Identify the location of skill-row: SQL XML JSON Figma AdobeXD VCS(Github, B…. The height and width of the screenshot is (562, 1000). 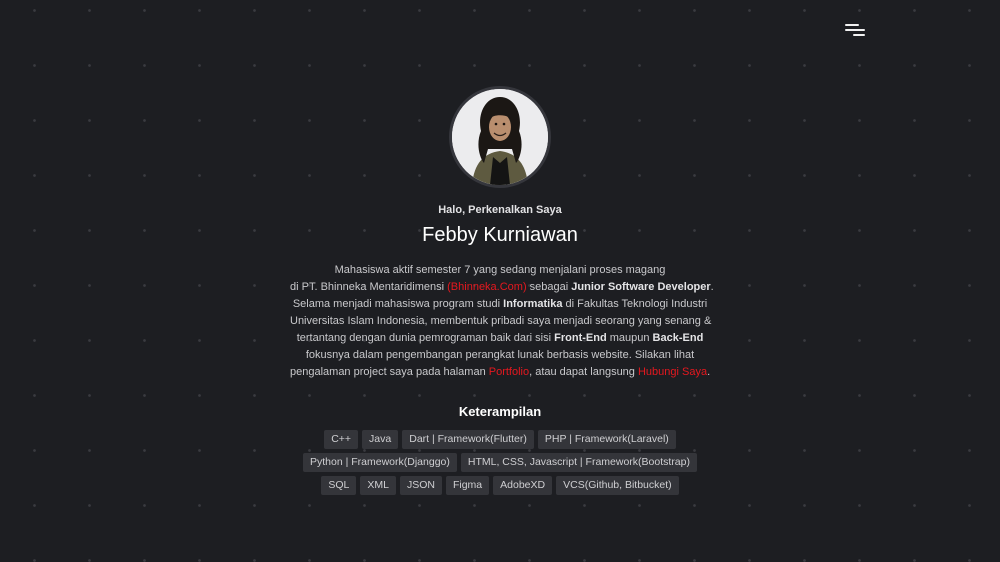
(500, 485).